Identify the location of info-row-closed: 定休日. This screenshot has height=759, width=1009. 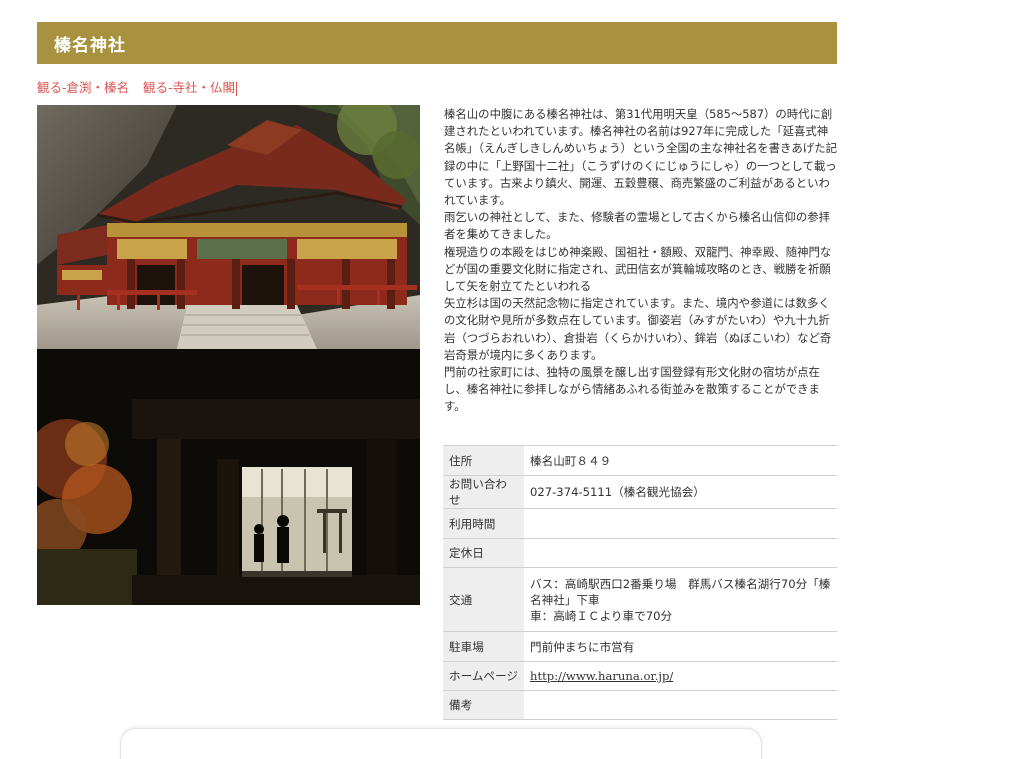
(640, 553).